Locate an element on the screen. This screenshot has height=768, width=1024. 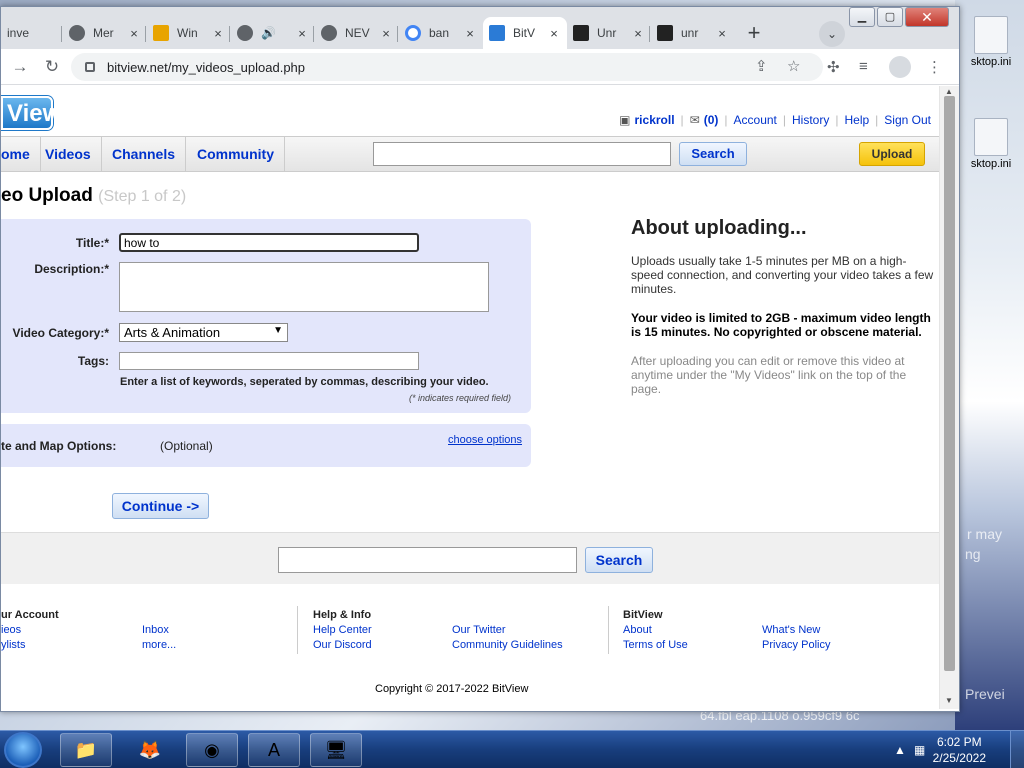
browser-tab: 🔊 × is located at coordinates (273, 33).